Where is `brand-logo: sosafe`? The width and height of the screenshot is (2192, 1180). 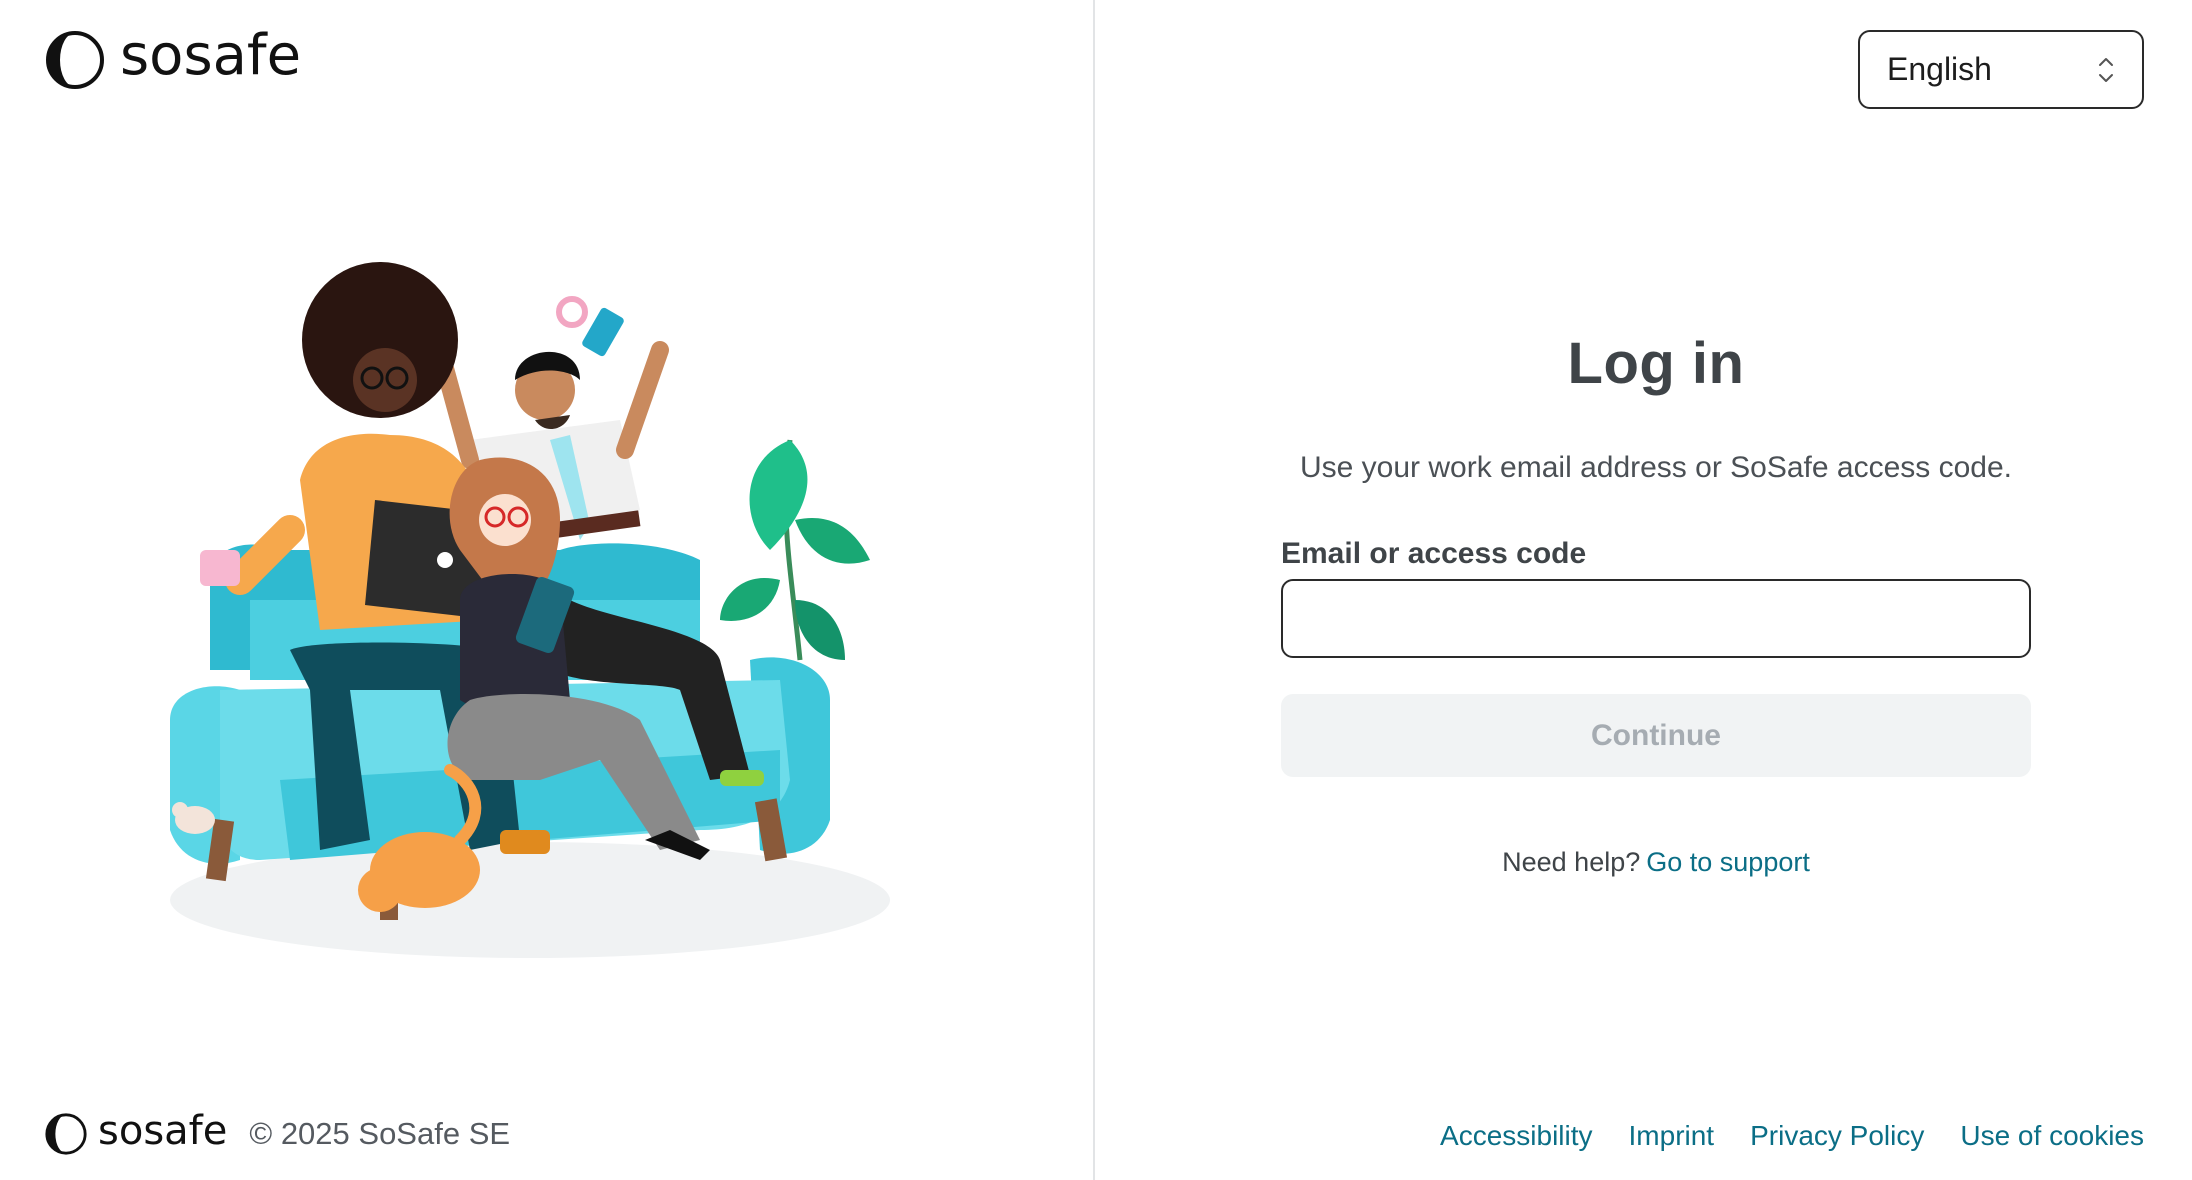
brand-logo: sosafe is located at coordinates (173, 57).